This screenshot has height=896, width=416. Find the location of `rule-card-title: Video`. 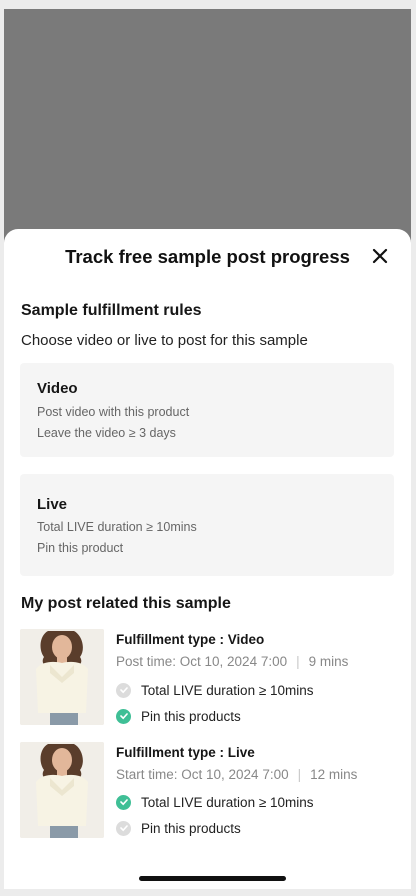

rule-card-title: Video is located at coordinates (57, 388).